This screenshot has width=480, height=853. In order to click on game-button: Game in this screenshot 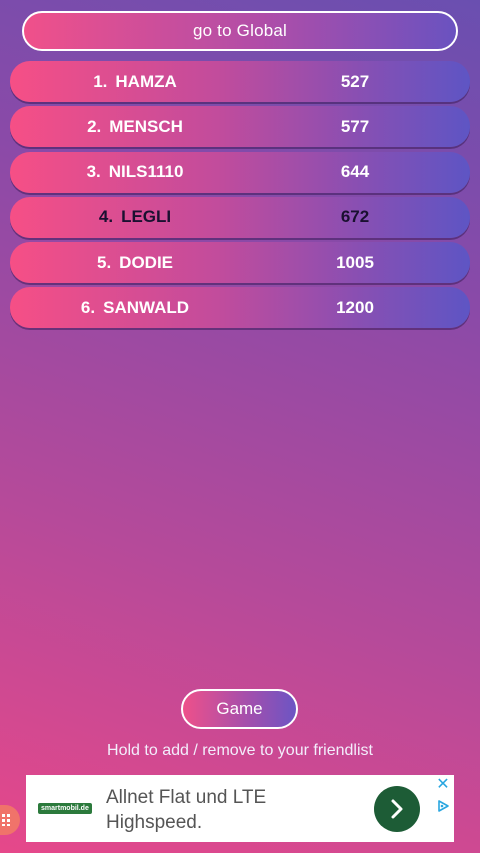, I will do `click(239, 709)`.